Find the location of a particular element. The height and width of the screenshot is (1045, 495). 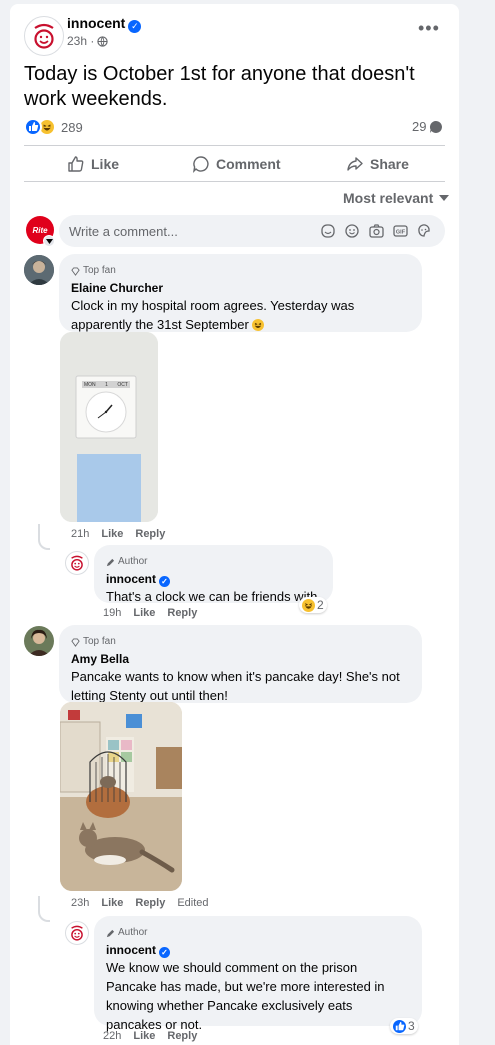

avatar-sticker-icon is located at coordinates (328, 231).